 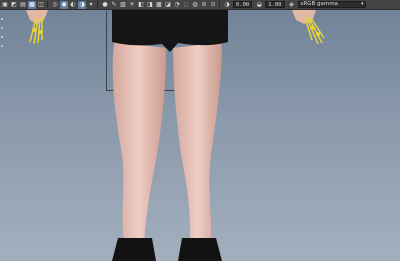 What do you see at coordinates (55, 5) in the screenshot?
I see `resolution-gate-icon: ◎` at bounding box center [55, 5].